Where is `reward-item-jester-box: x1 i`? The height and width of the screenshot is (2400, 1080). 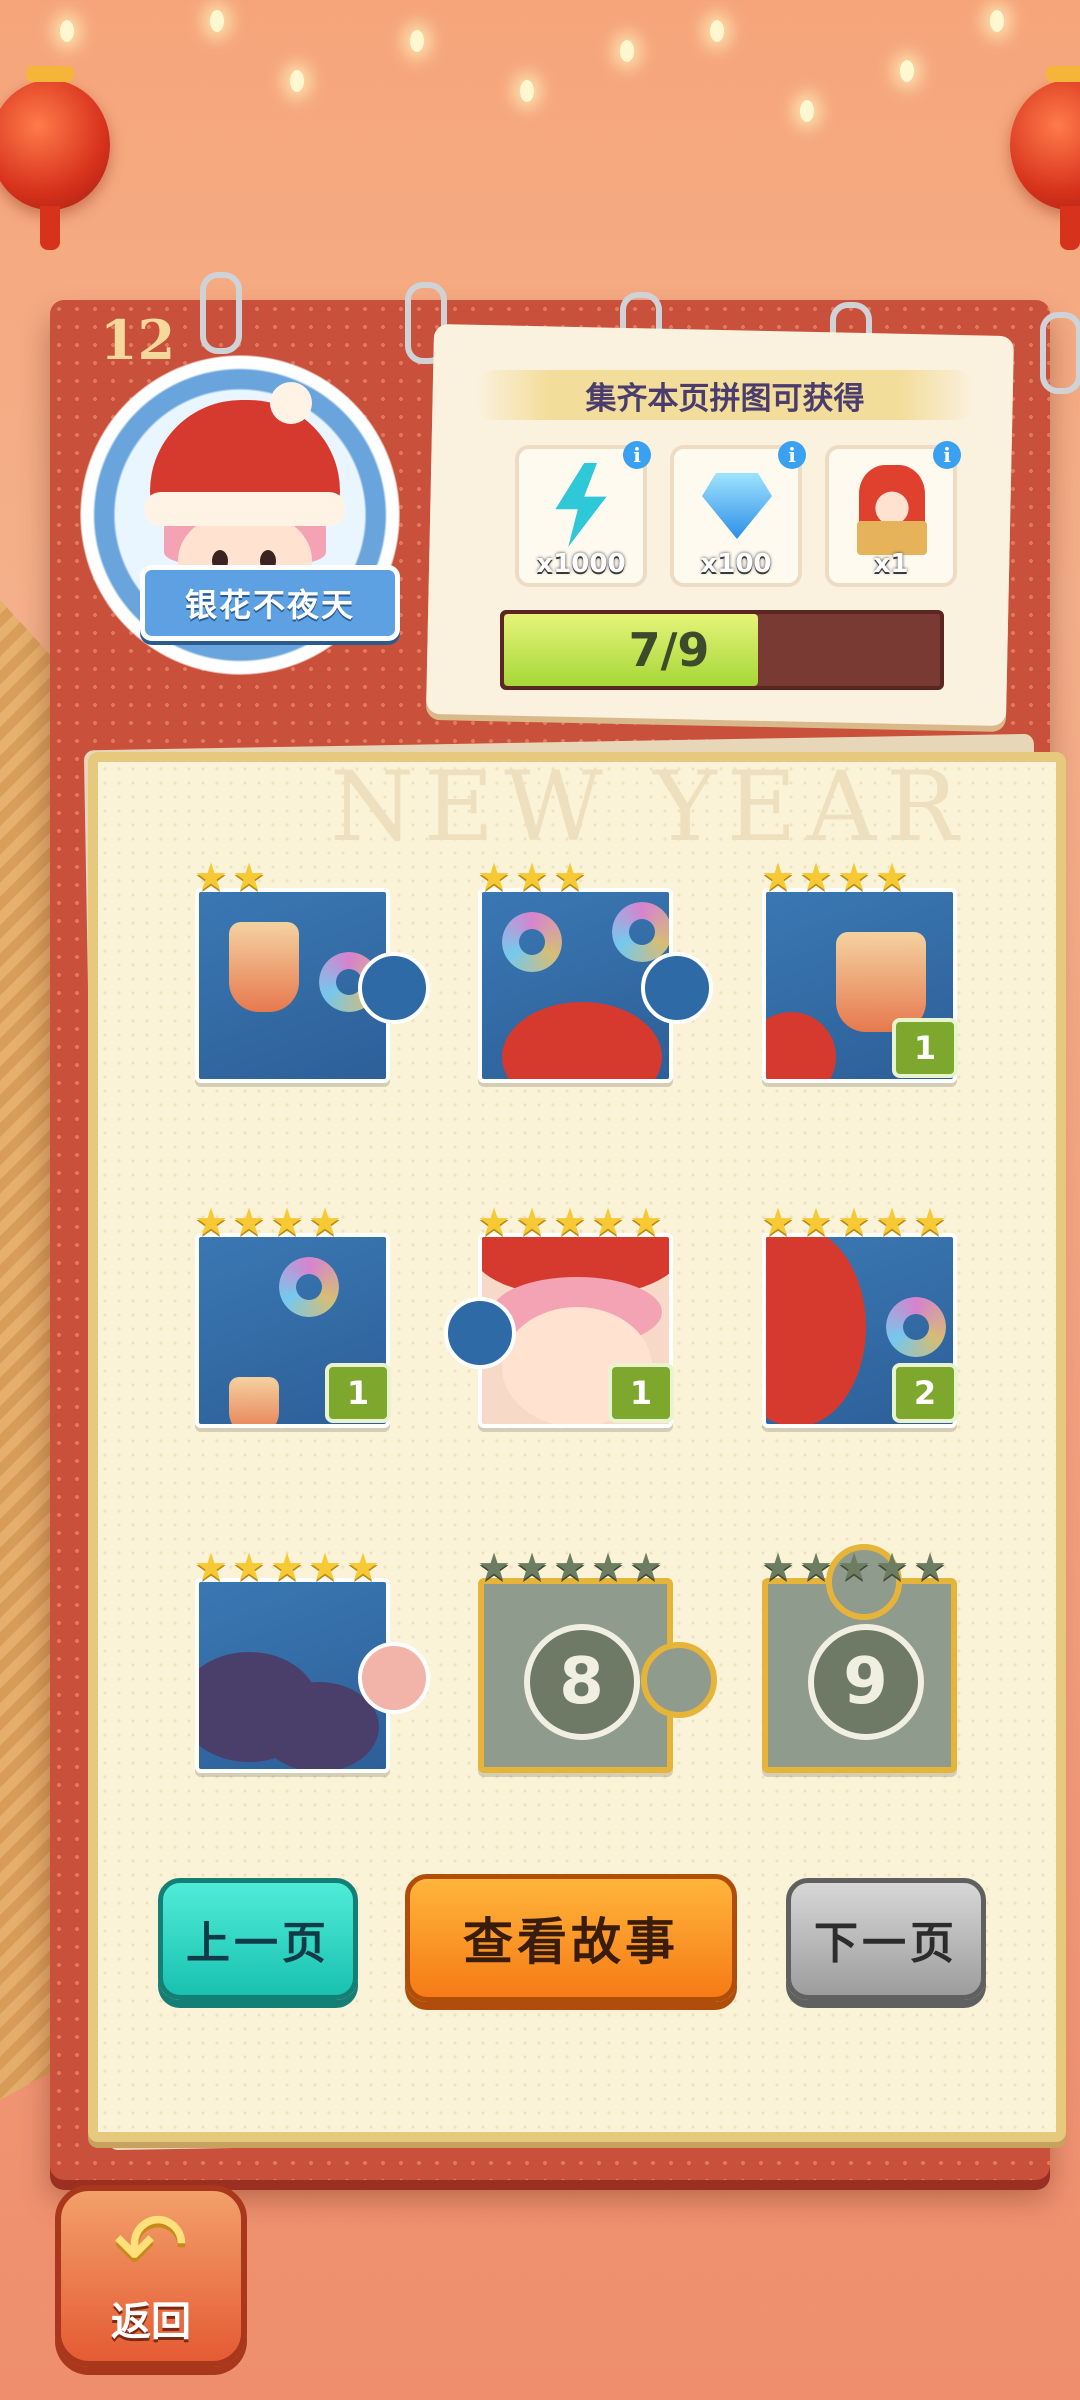
reward-item-jester-box: x1 i is located at coordinates (893, 514).